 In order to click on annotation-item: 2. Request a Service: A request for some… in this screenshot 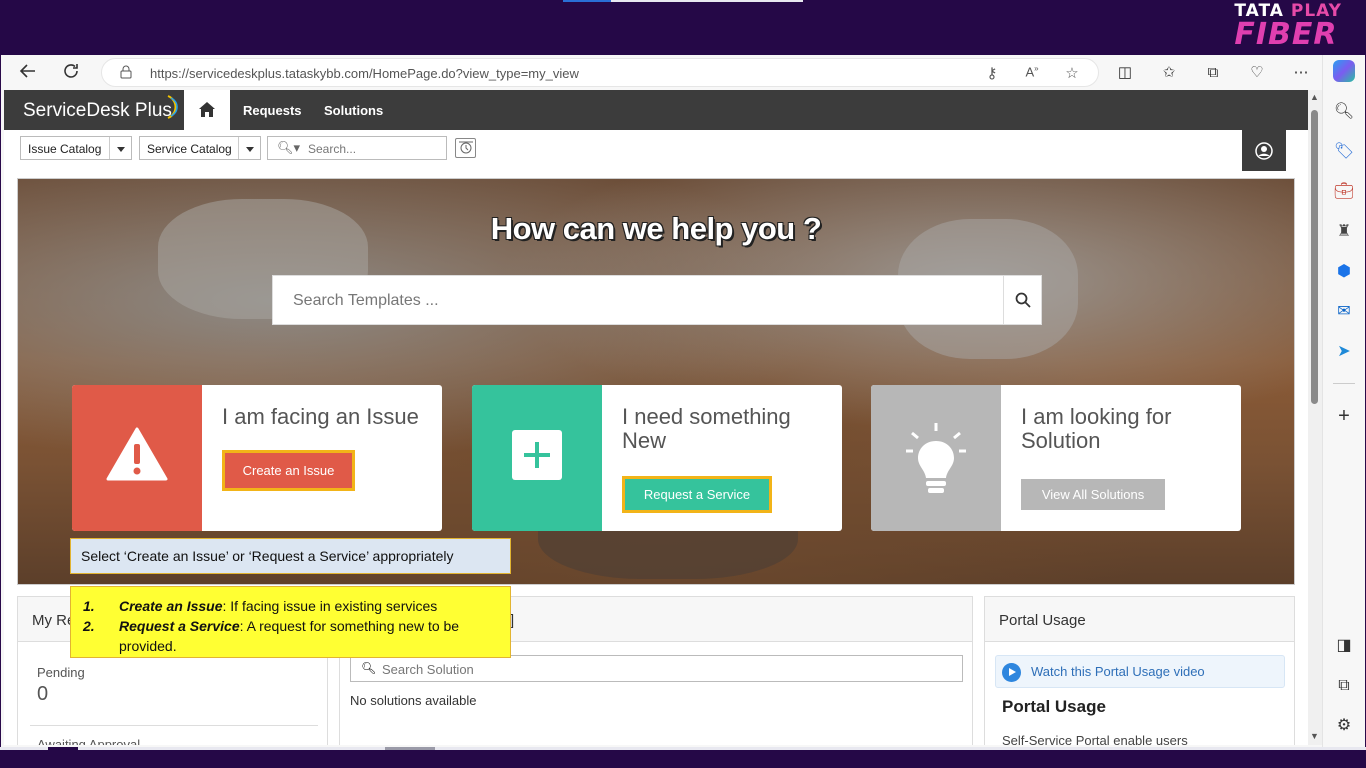, I will do `click(290, 636)`.